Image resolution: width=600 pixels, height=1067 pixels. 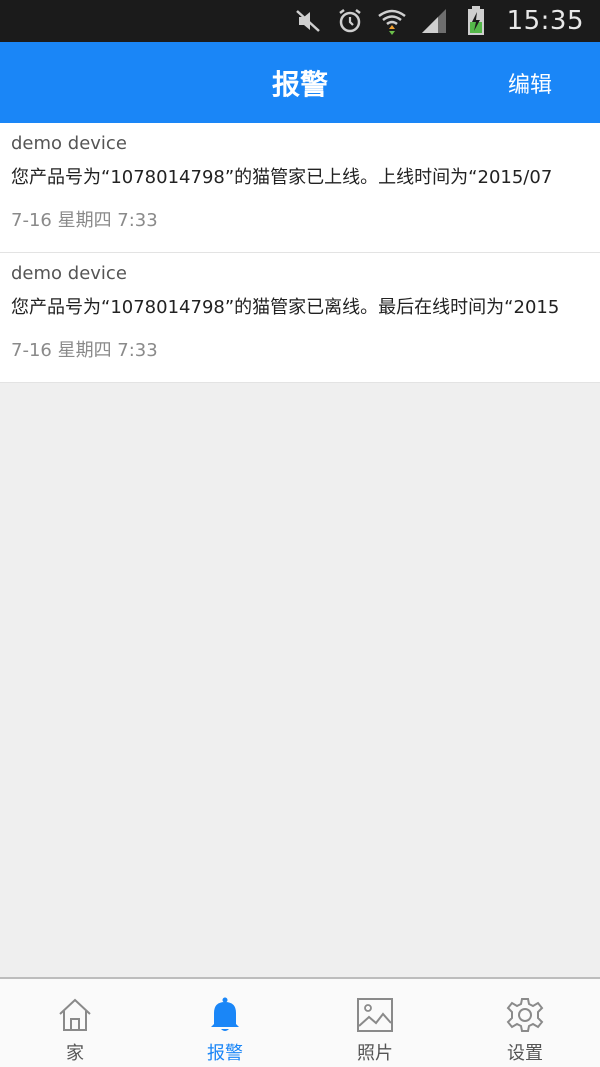 I want to click on alarm-clock-icon, so click(x=350, y=21).